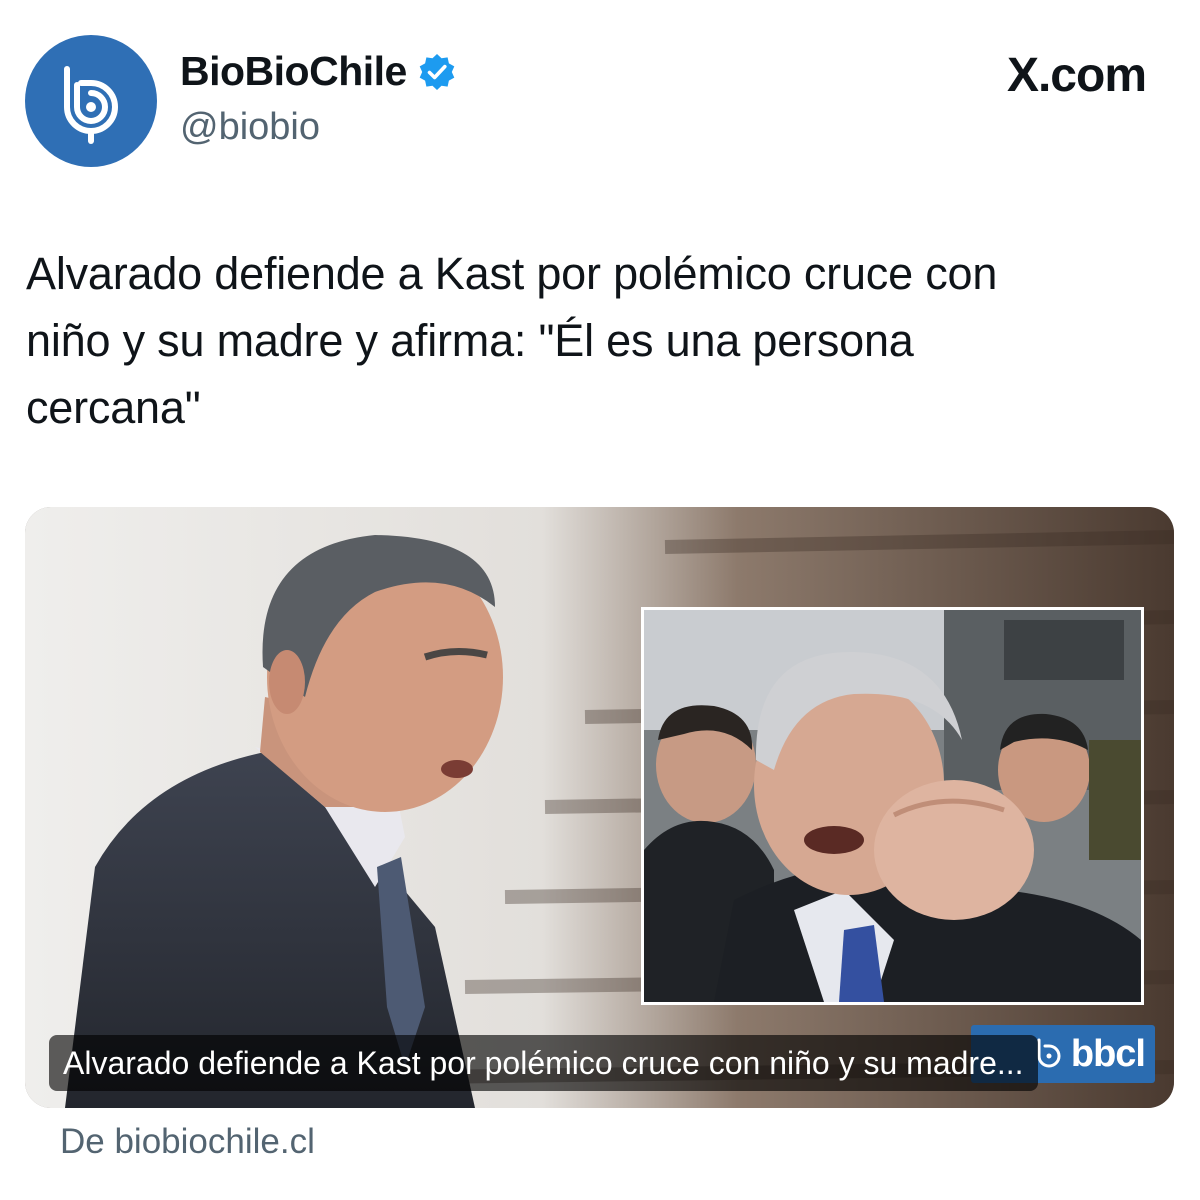 The width and height of the screenshot is (1200, 1200). Describe the element at coordinates (1076, 75) in the screenshot. I see `x-com-brand: X.com` at that location.